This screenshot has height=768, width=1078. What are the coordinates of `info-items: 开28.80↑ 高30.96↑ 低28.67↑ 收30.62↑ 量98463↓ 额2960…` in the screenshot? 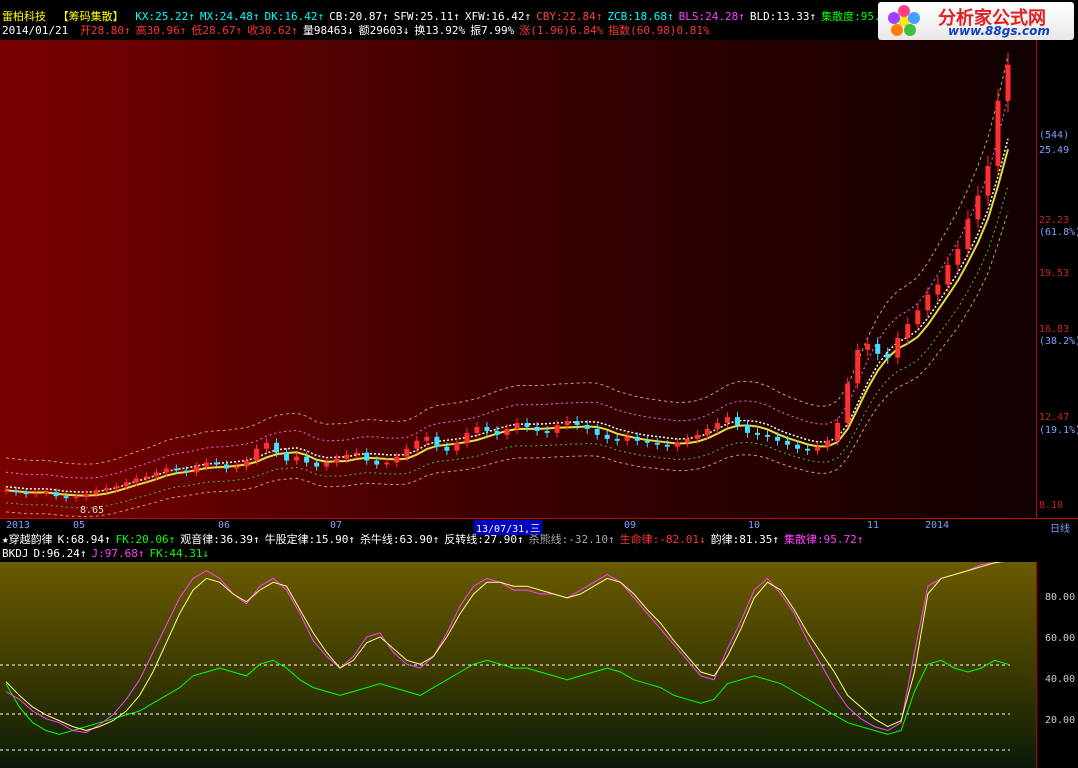 It's located at (397, 30).